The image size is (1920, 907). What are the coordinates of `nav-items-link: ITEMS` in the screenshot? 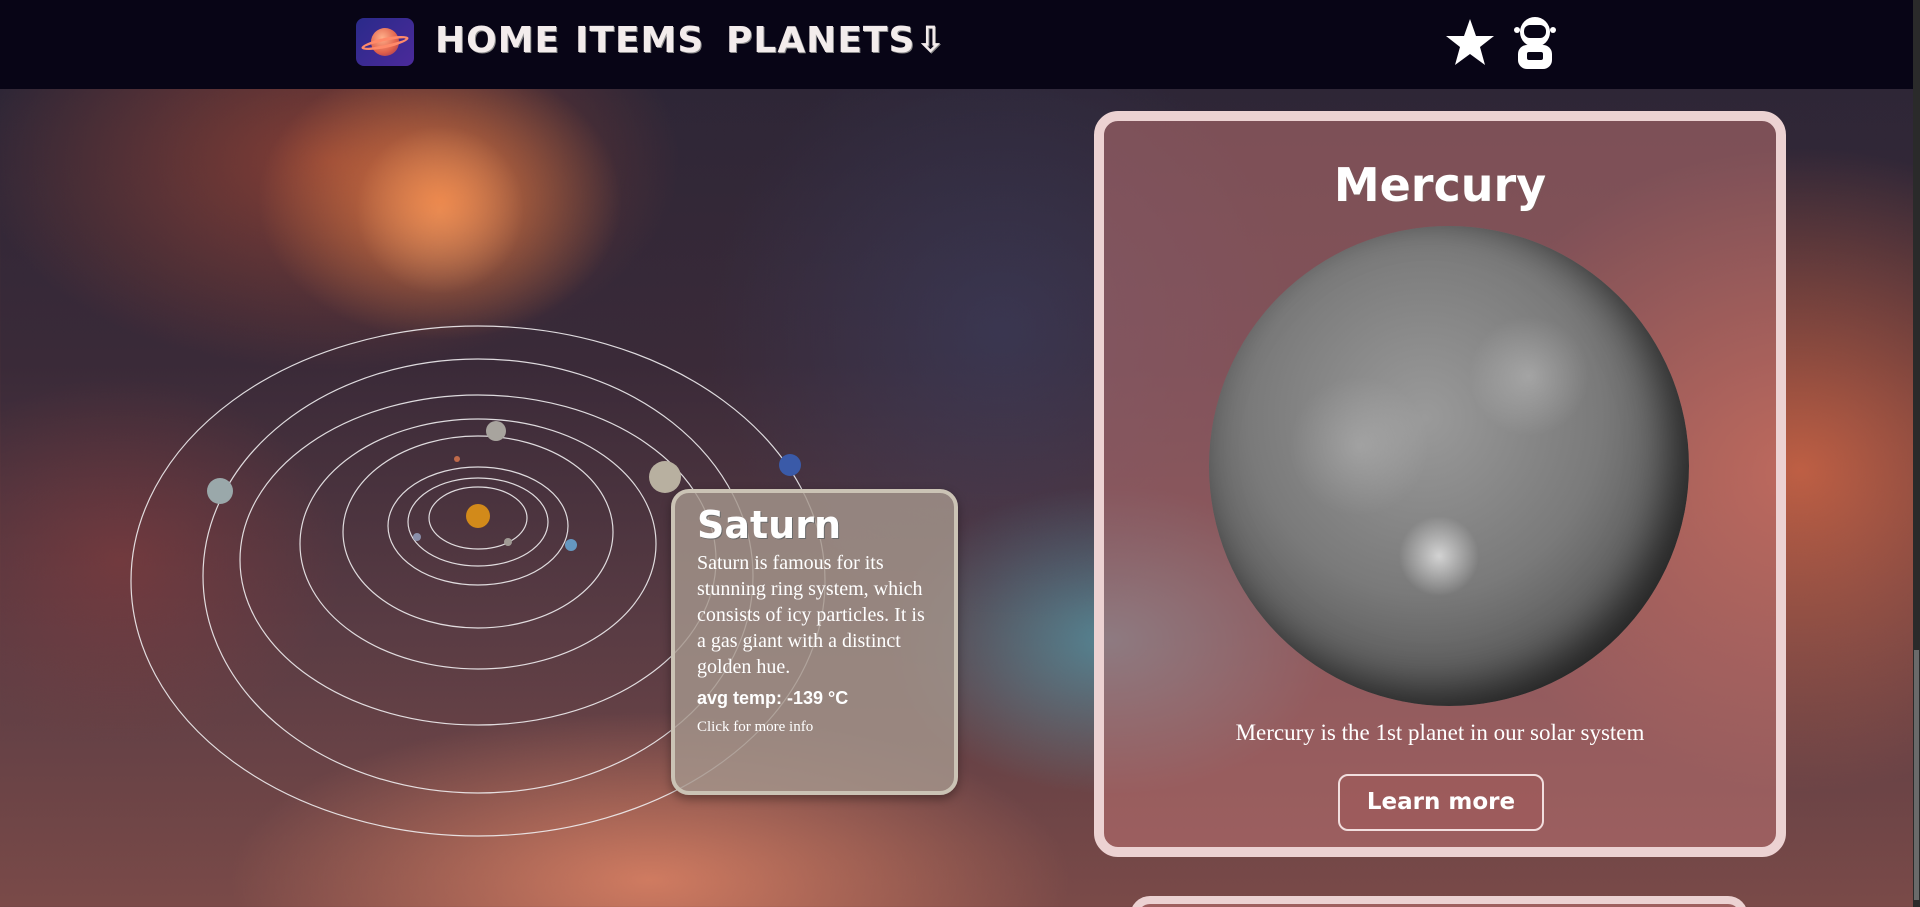 It's located at (639, 41).